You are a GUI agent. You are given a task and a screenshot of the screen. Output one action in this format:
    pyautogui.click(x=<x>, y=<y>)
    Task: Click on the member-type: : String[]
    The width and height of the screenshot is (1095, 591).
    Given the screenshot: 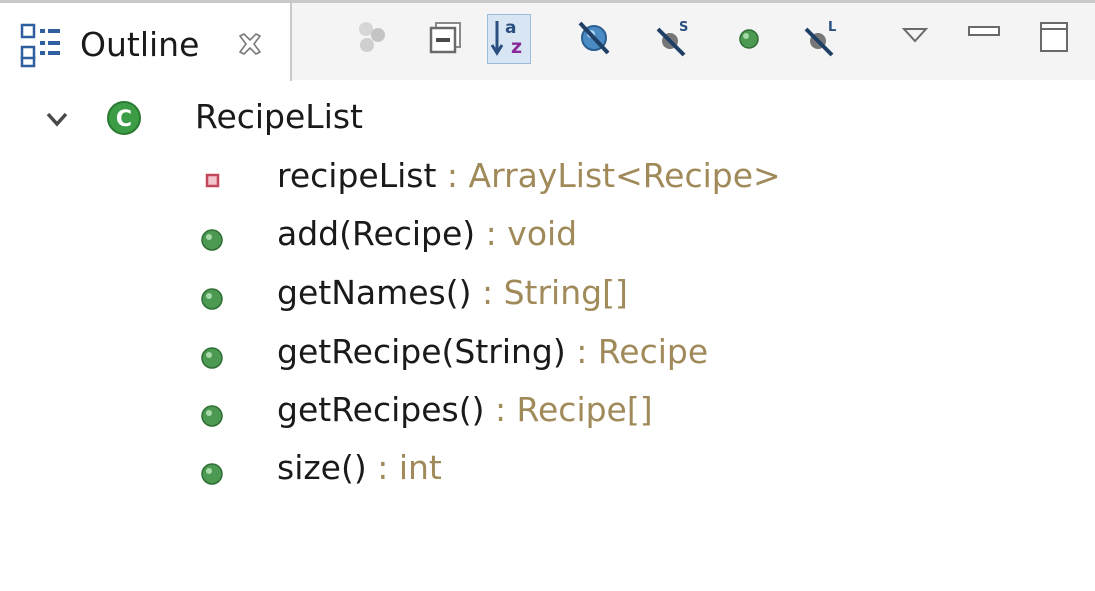 What is the action you would take?
    pyautogui.click(x=549, y=292)
    